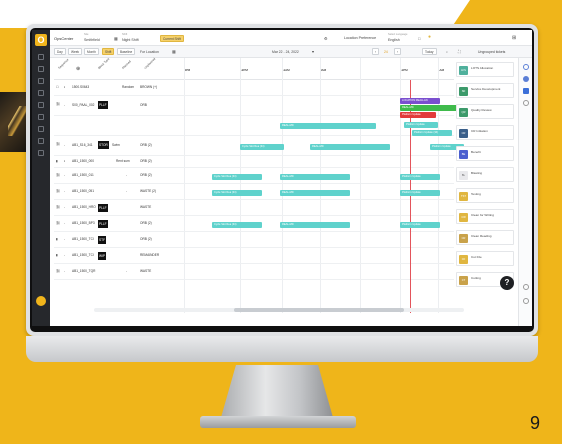 Image resolution: width=562 pixels, height=444 pixels. I want to click on table-row: ⛓ - S00_PAAL_002 PLLF ORB, so click(254, 106).